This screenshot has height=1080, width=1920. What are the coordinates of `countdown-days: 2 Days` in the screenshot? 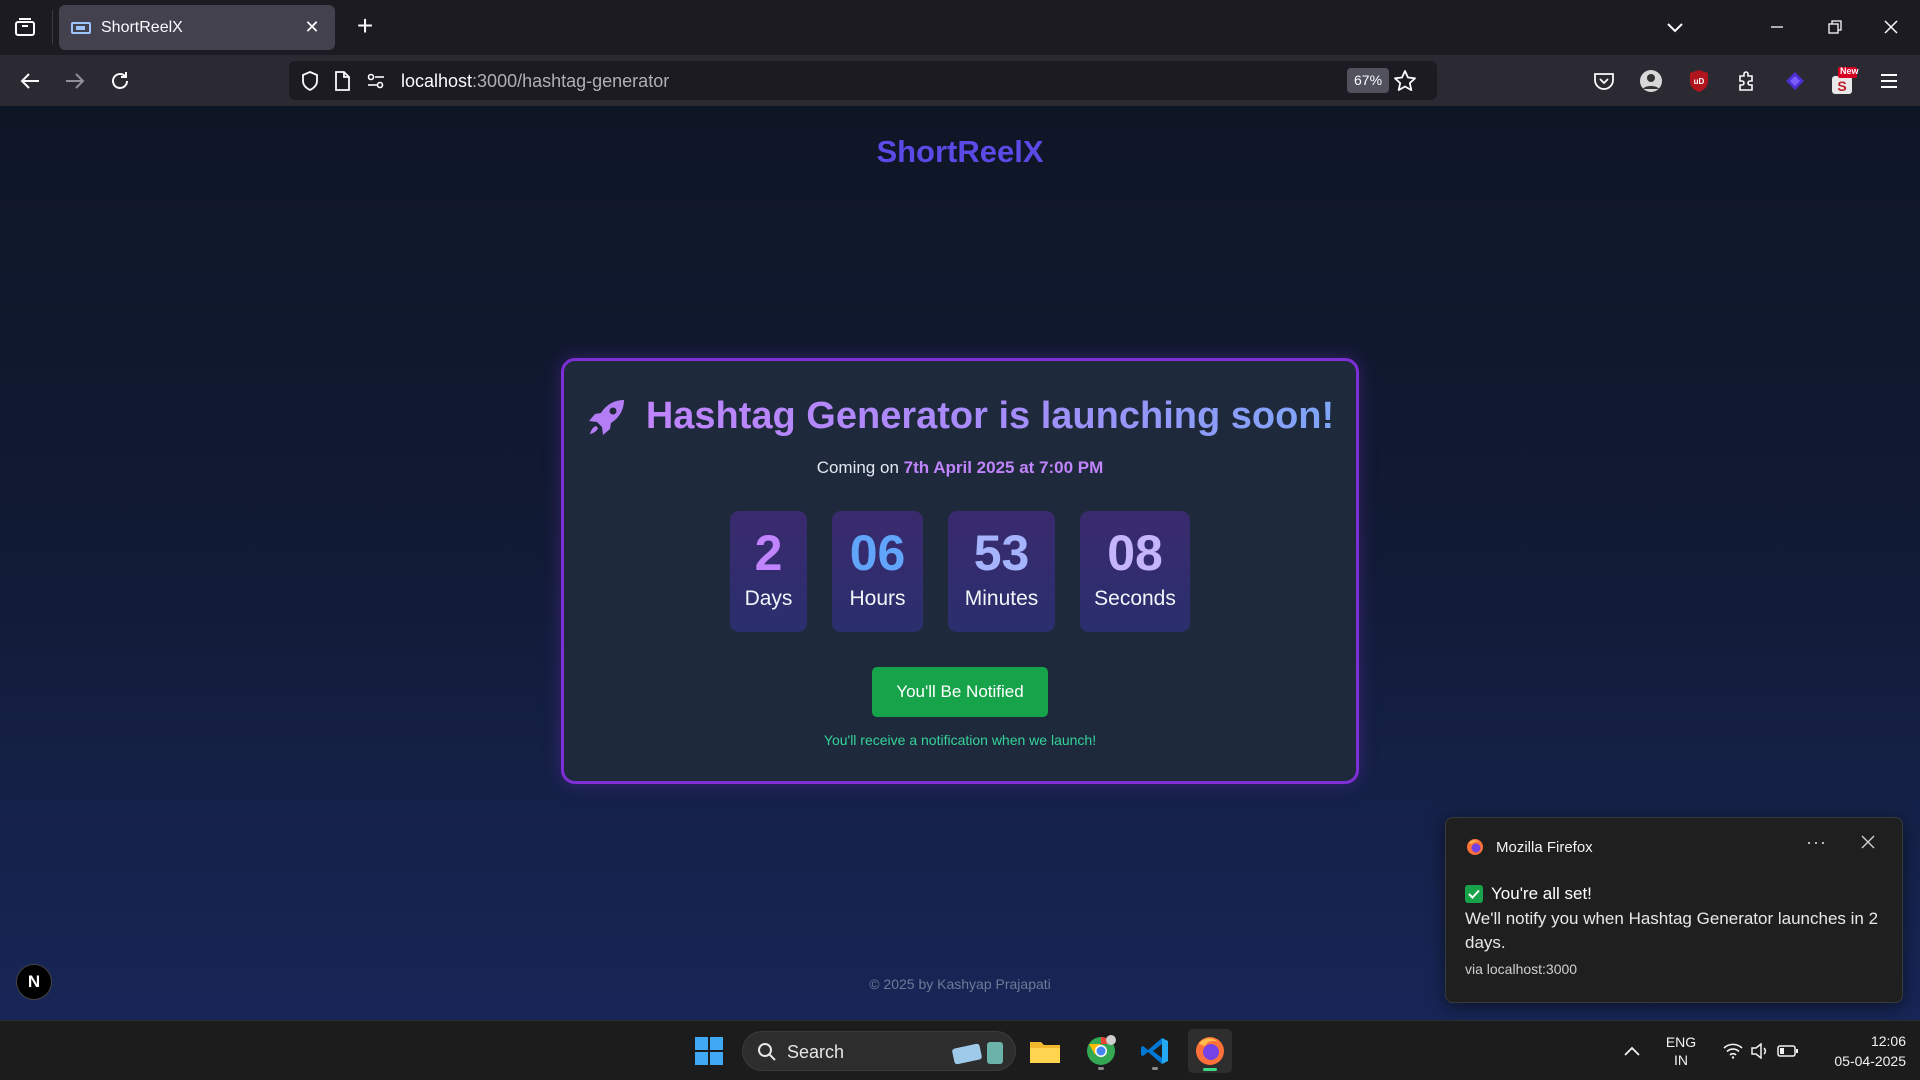 It's located at (768, 571).